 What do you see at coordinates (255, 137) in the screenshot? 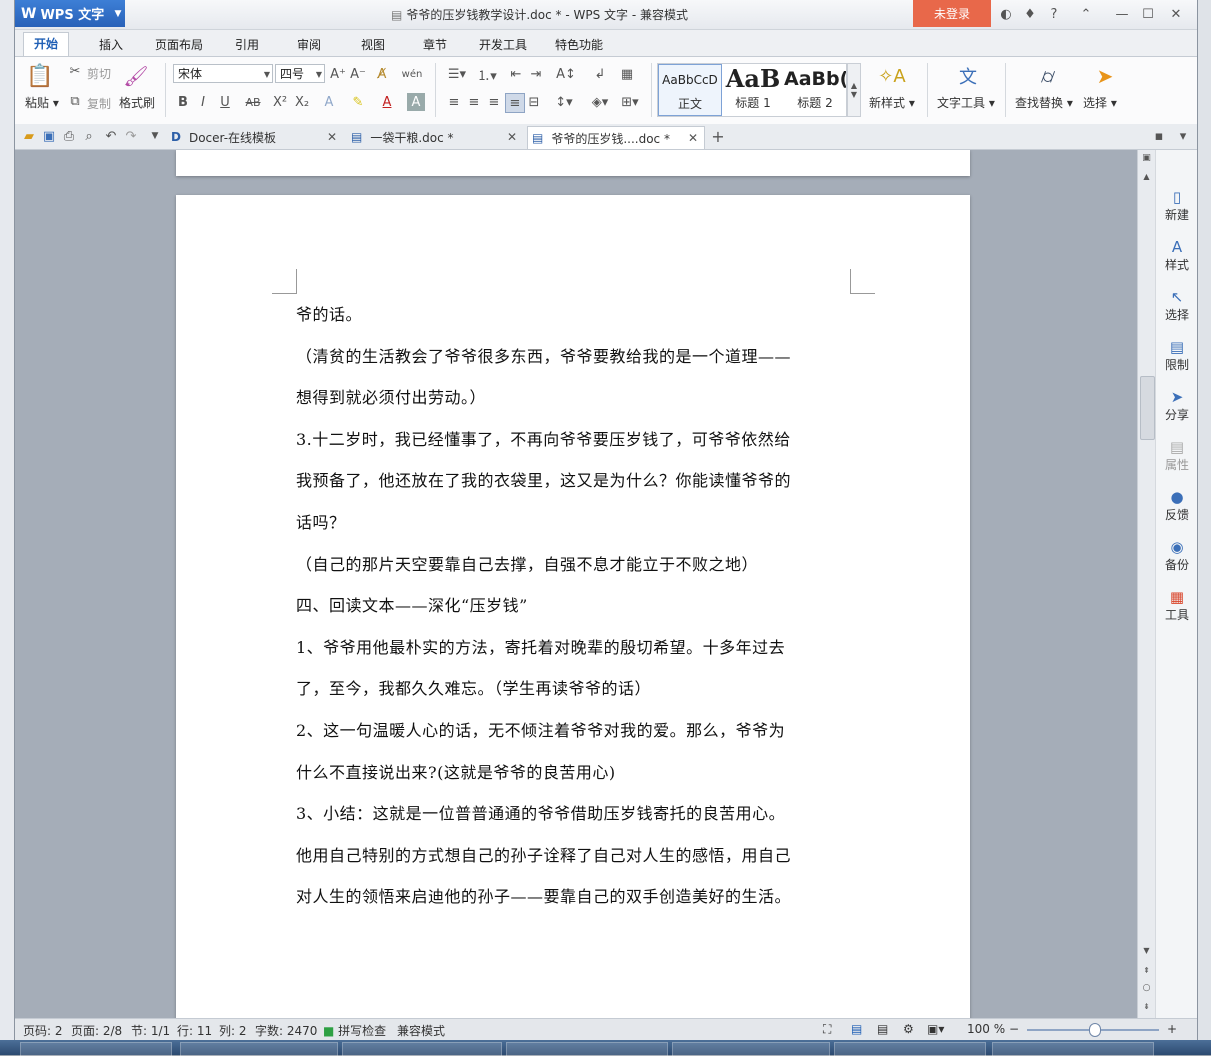
I see `doc-tab-docer: D Docer-在线模板 ✕` at bounding box center [255, 137].